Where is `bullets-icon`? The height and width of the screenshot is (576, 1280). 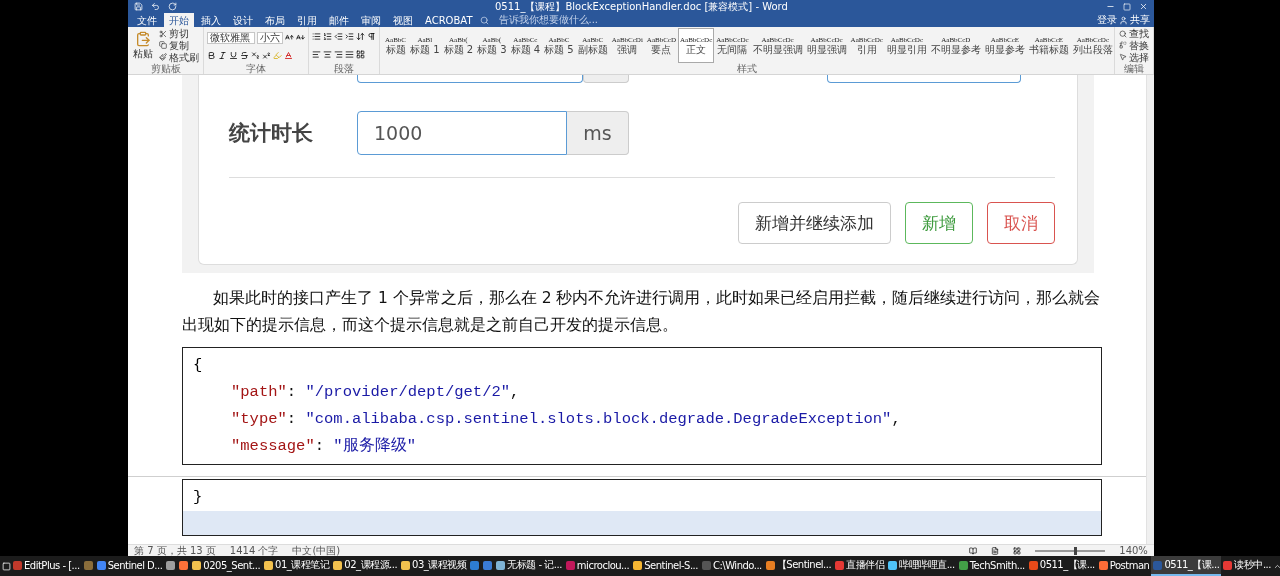
bullets-icon is located at coordinates (316, 37).